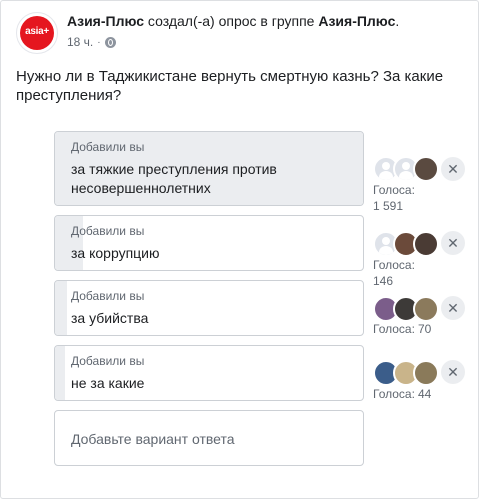 This screenshot has height=499, width=479. I want to click on poll-option-2: Добавили вы за коррупцию, so click(209, 243).